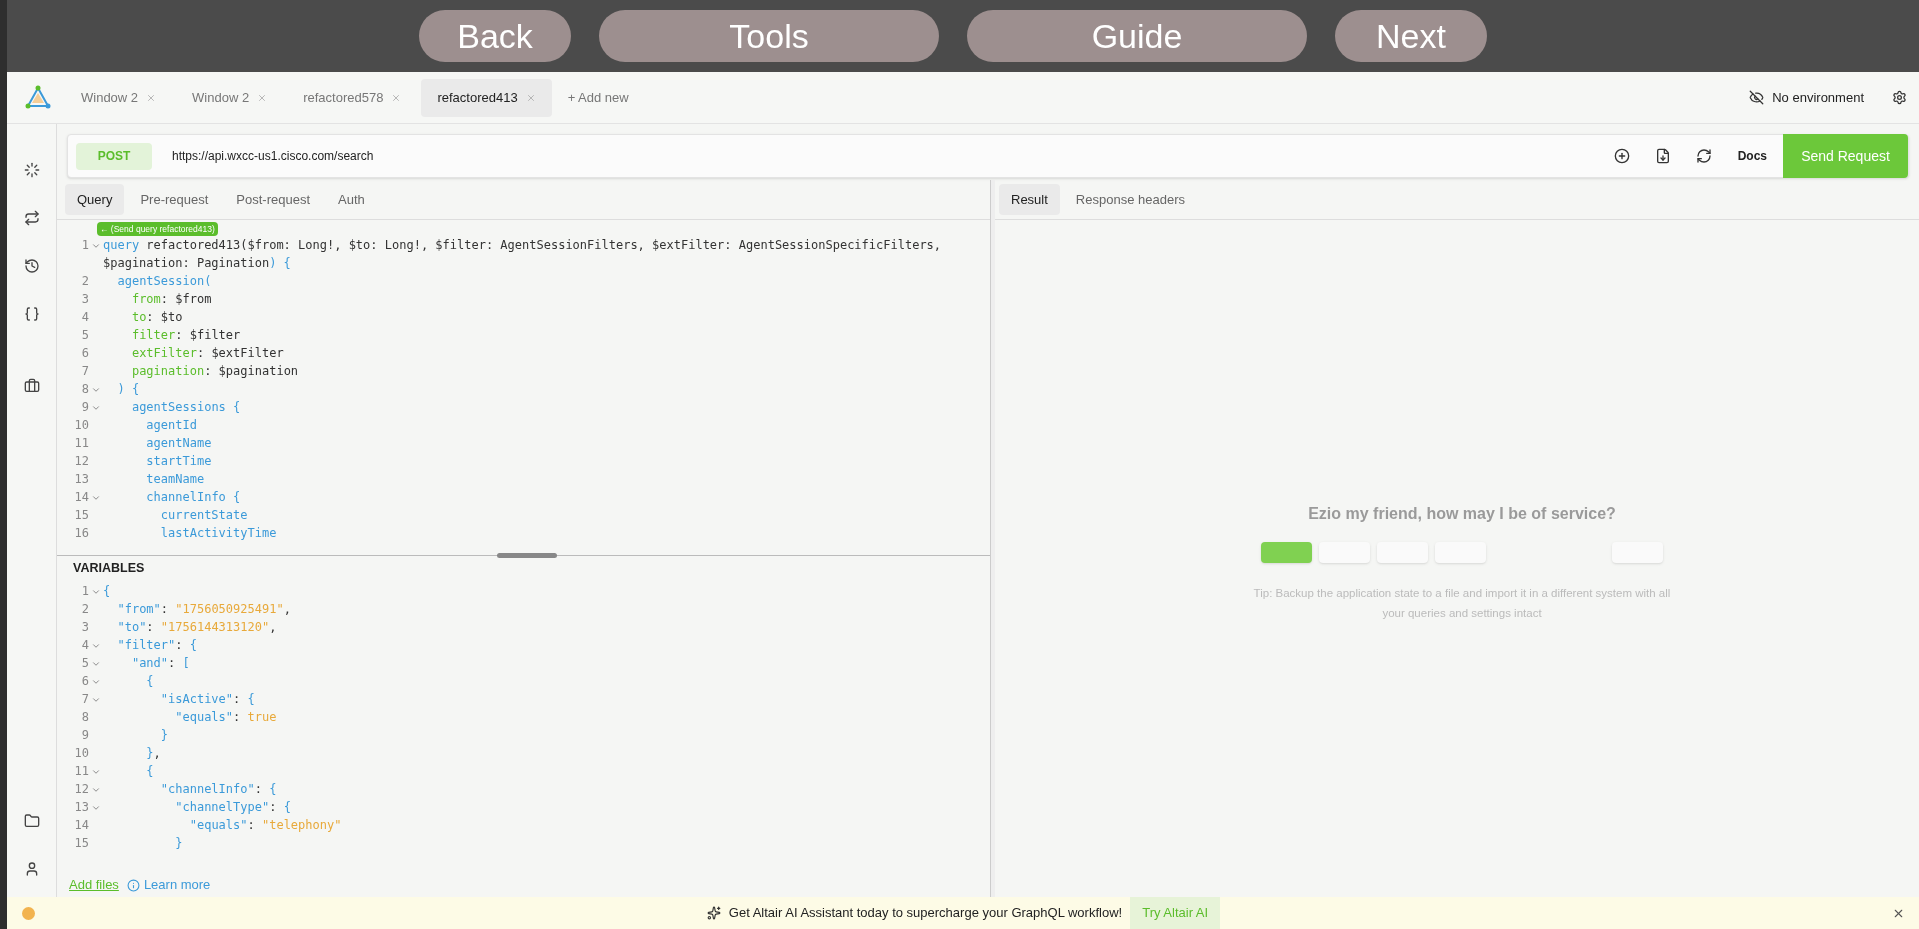 This screenshot has height=929, width=1919. What do you see at coordinates (174, 199) in the screenshot?
I see `tab: Pre-request` at bounding box center [174, 199].